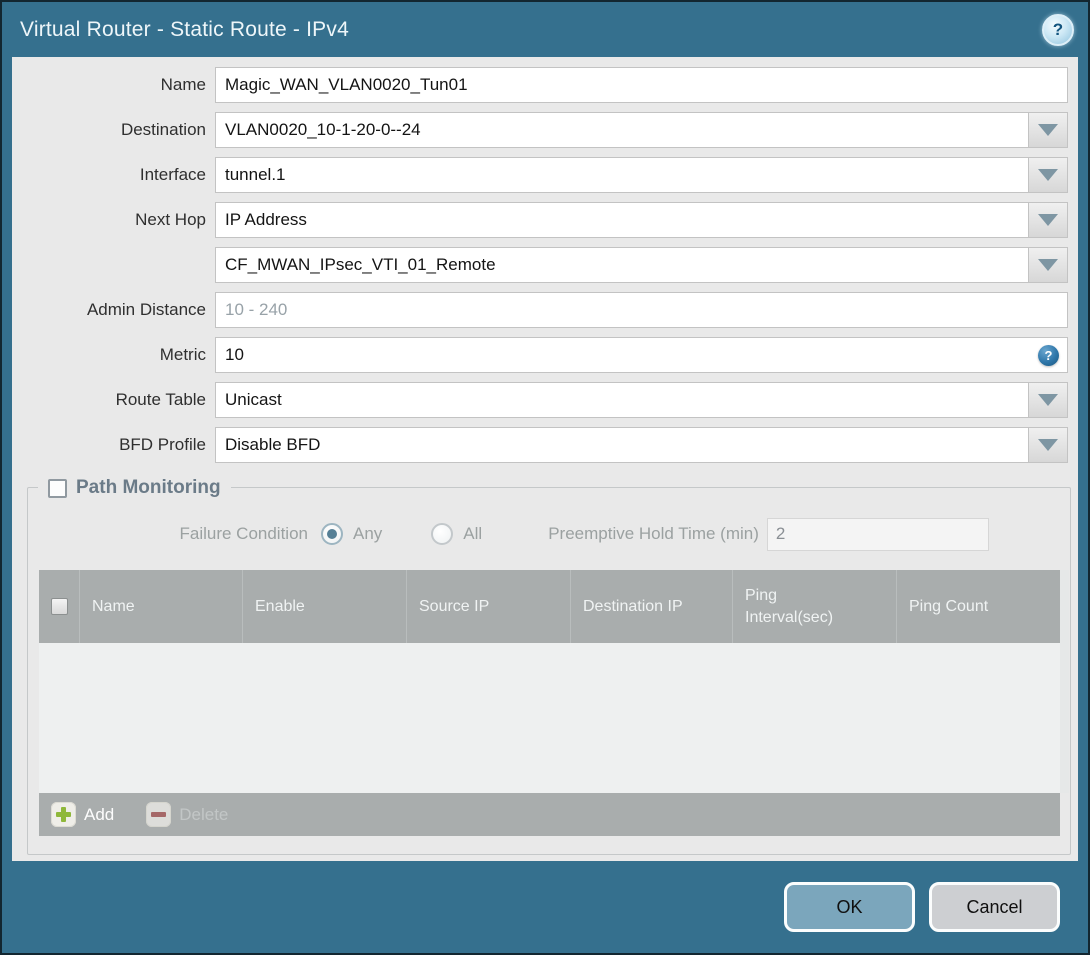 This screenshot has width=1090, height=955. What do you see at coordinates (148, 487) in the screenshot?
I see `path-monitoring-title: Path Monitoring` at bounding box center [148, 487].